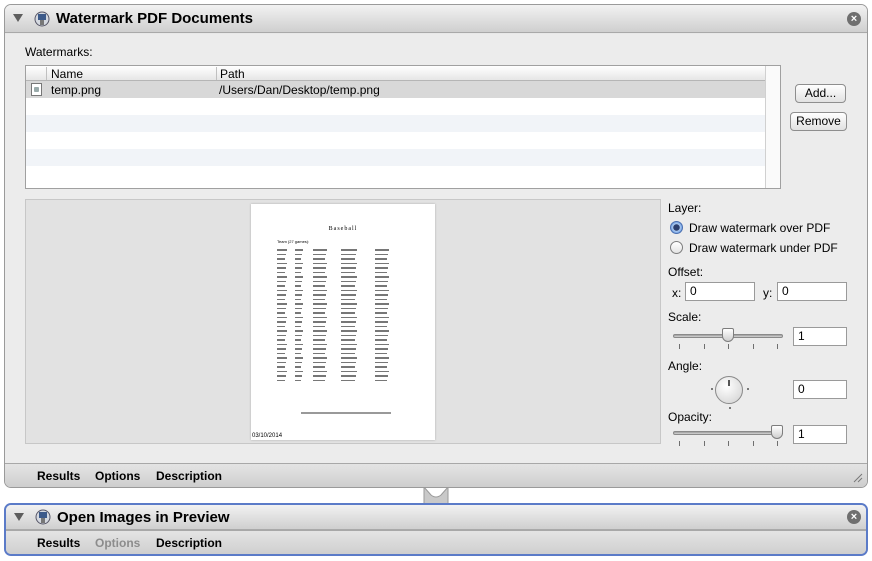 The width and height of the screenshot is (872, 561). Describe the element at coordinates (676, 247) in the screenshot. I see `layer-under-radio` at that location.